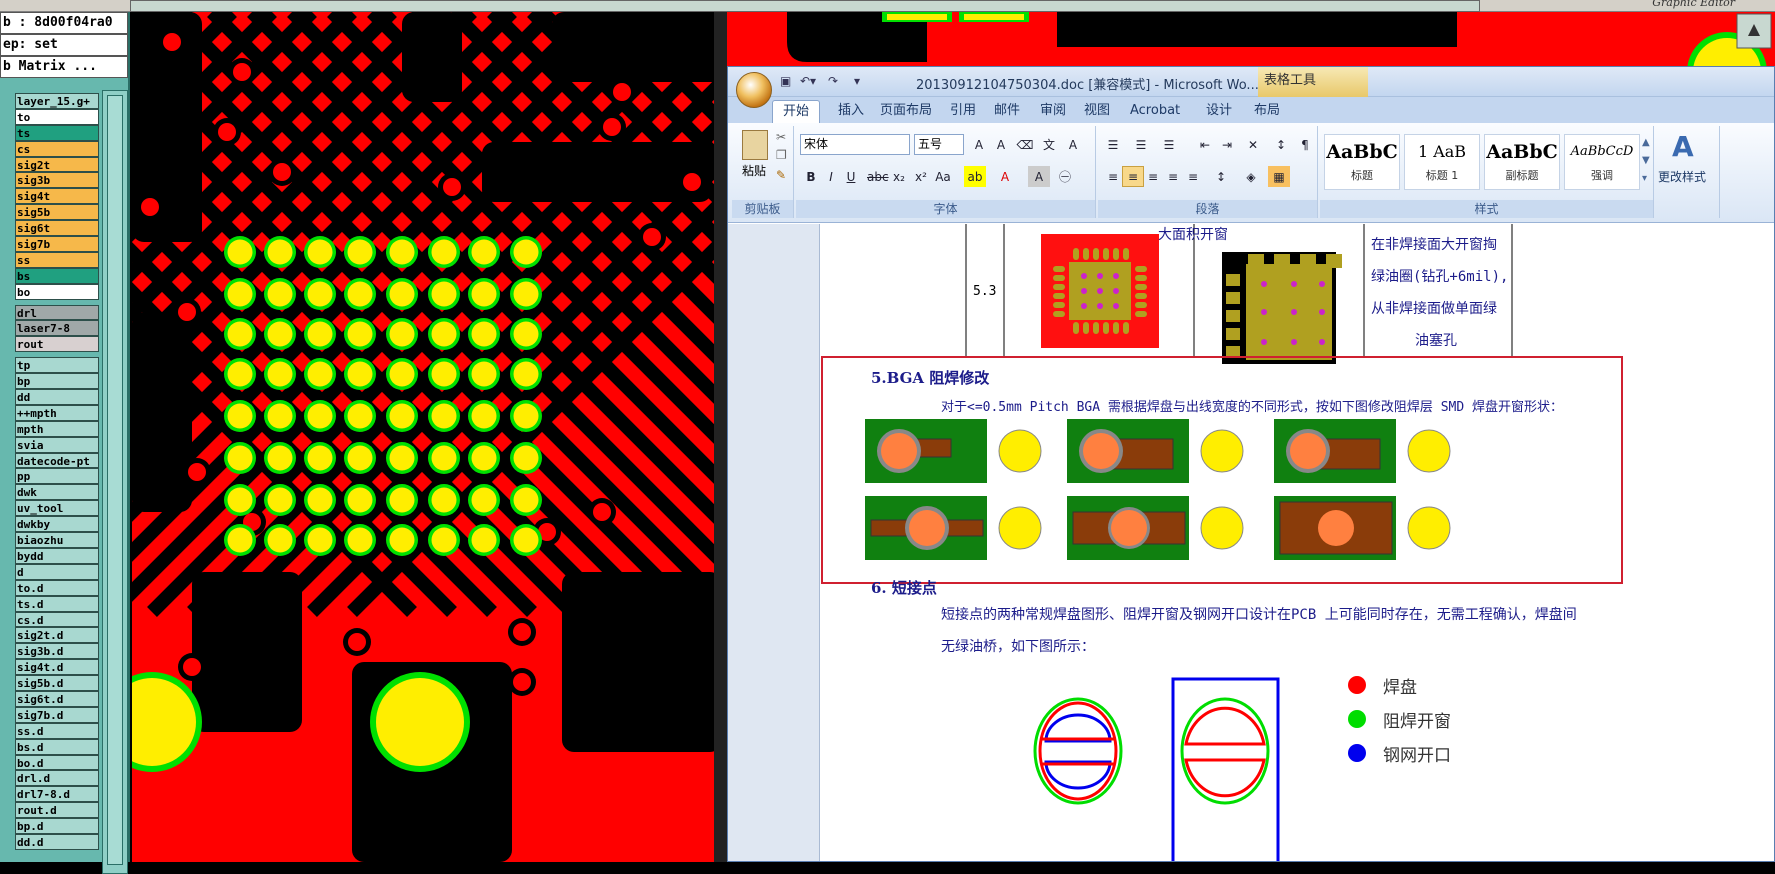 The image size is (1775, 874). Describe the element at coordinates (57, 810) in the screenshot. I see `layer-item: rout.d` at that location.